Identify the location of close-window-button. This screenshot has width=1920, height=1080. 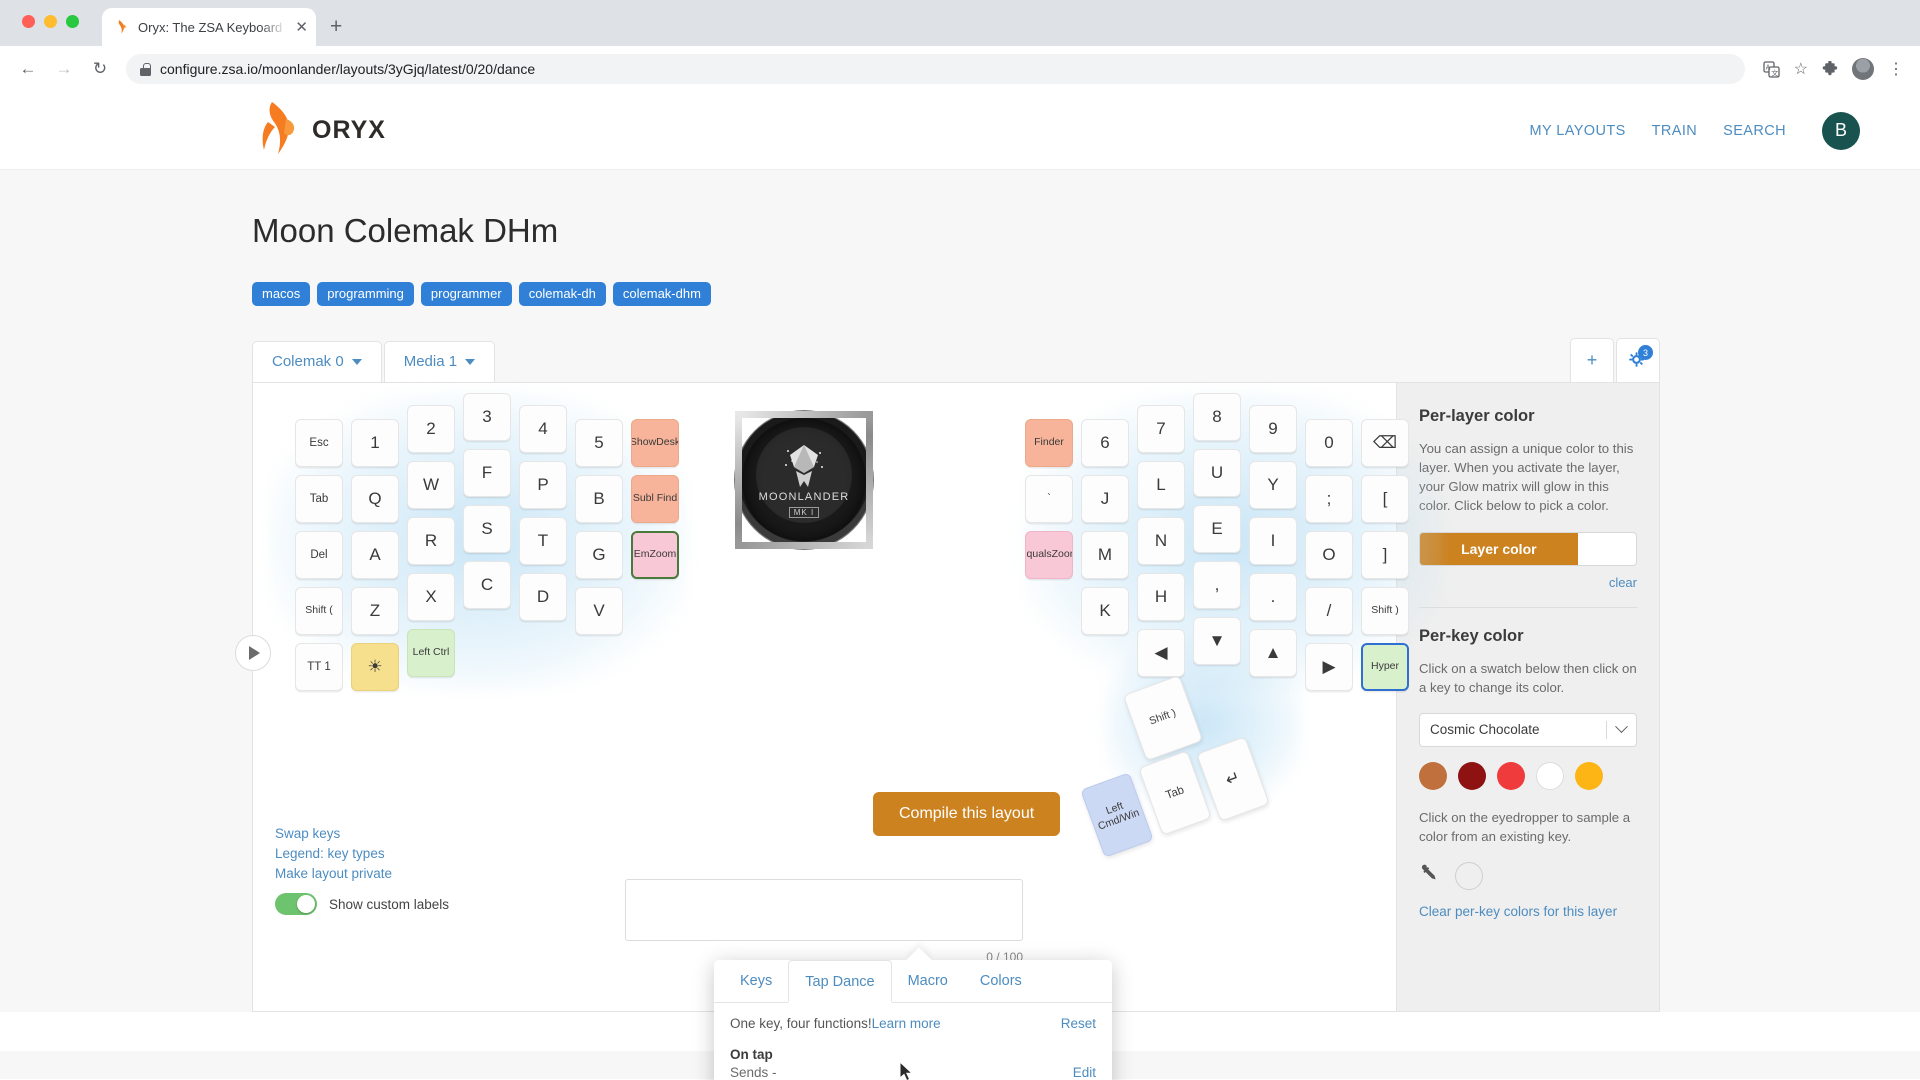
(28, 21).